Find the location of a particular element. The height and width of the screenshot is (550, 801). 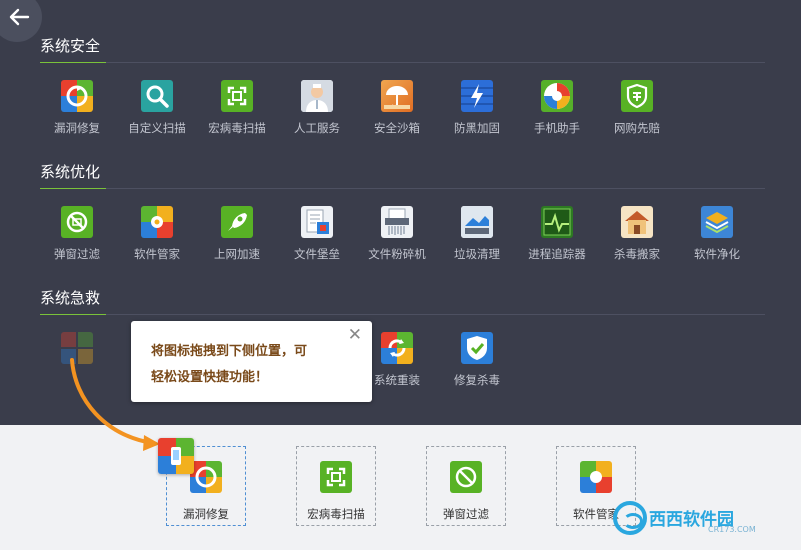

tool-label: 人工服务 is located at coordinates (317, 128).